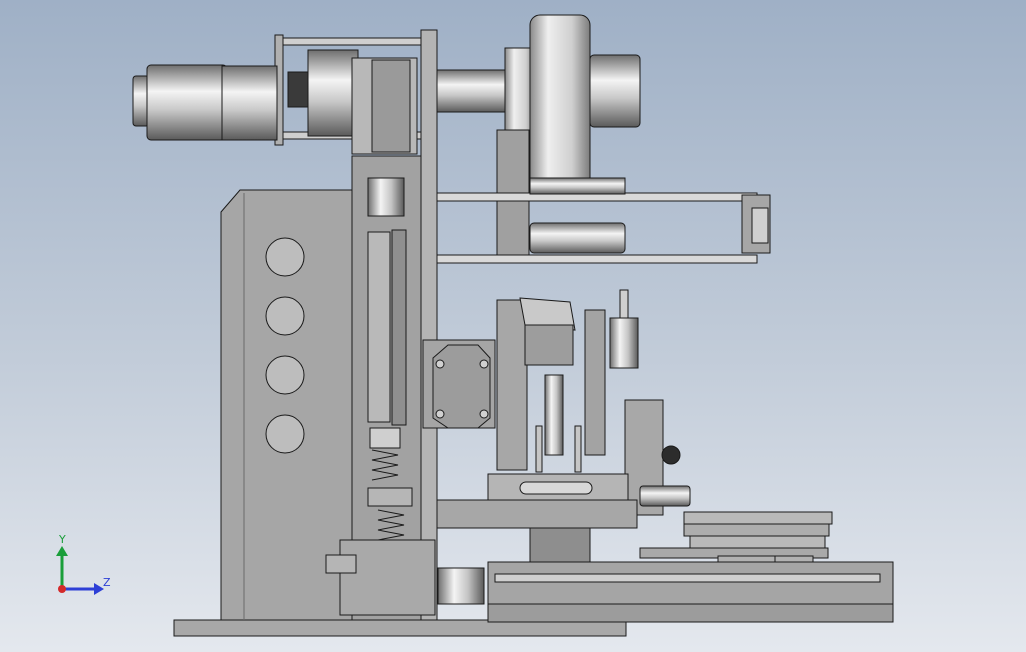 The height and width of the screenshot is (652, 1026). I want to click on spindle-guide-left, so click(539, 449).